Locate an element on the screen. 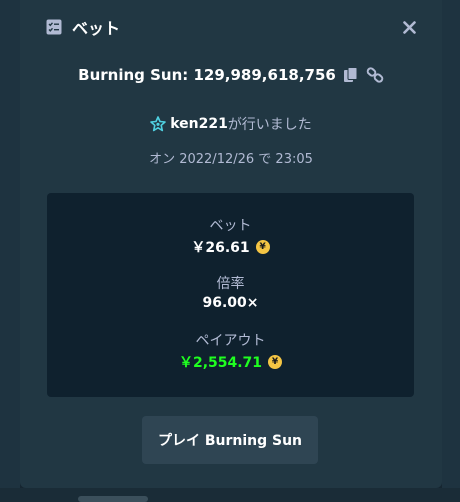 This screenshot has height=502, width=460. placed-by-suffix: が行いました is located at coordinates (269, 125).